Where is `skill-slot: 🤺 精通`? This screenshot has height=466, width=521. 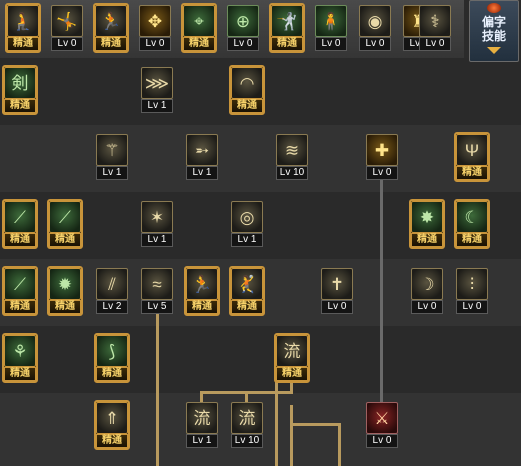
skill-slot: 🤺 精通 is located at coordinates (287, 28).